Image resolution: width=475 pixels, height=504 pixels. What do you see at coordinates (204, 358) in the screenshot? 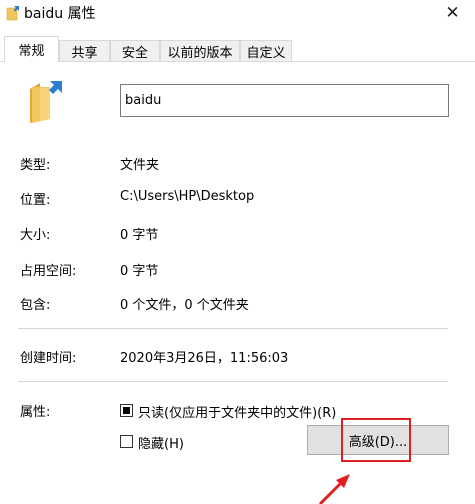
I see `created-value: 2020年3月26日，11:56:03` at bounding box center [204, 358].